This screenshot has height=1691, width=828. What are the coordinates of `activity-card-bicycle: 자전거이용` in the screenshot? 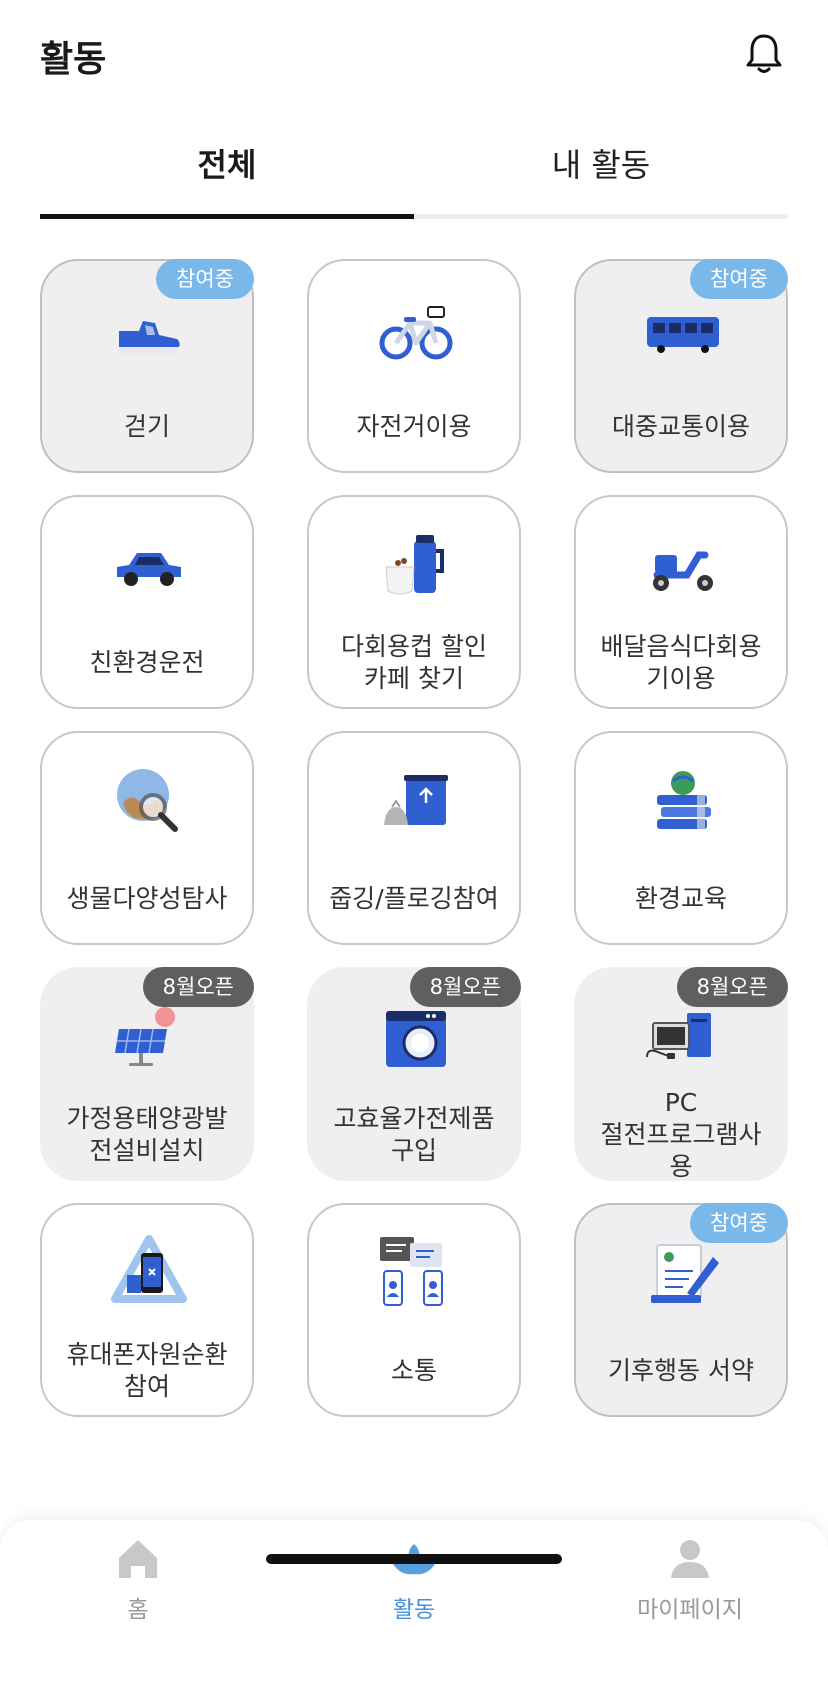 It's located at (414, 366).